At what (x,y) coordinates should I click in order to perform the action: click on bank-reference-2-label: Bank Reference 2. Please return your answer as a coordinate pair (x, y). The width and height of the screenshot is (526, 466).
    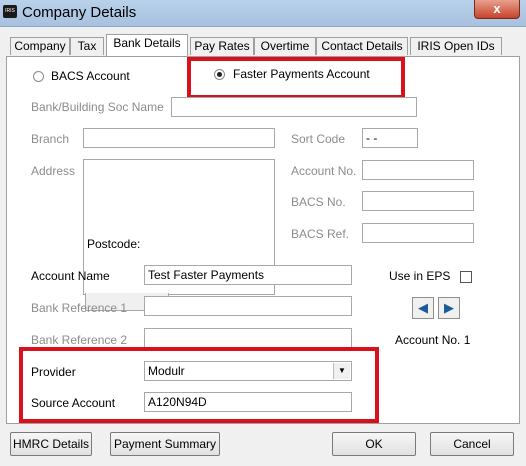
    Looking at the image, I should click on (79, 340).